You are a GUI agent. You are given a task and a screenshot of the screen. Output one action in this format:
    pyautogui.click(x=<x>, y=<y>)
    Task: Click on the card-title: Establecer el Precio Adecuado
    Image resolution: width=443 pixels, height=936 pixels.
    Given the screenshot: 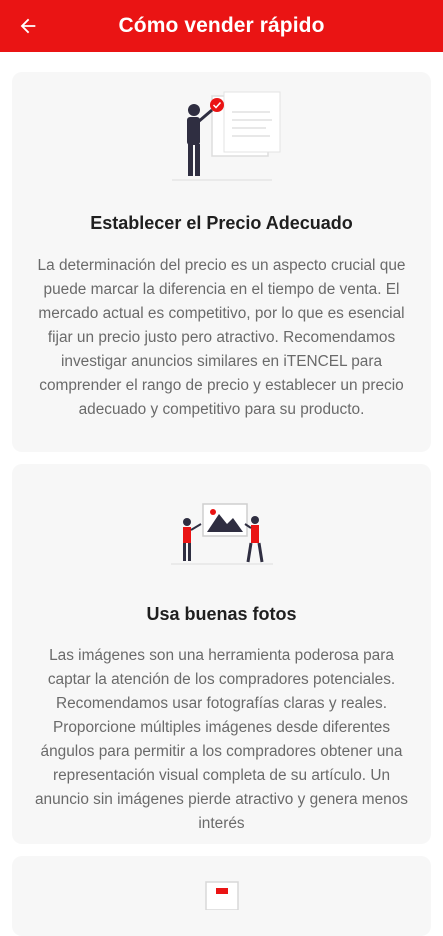 What is the action you would take?
    pyautogui.click(x=221, y=223)
    